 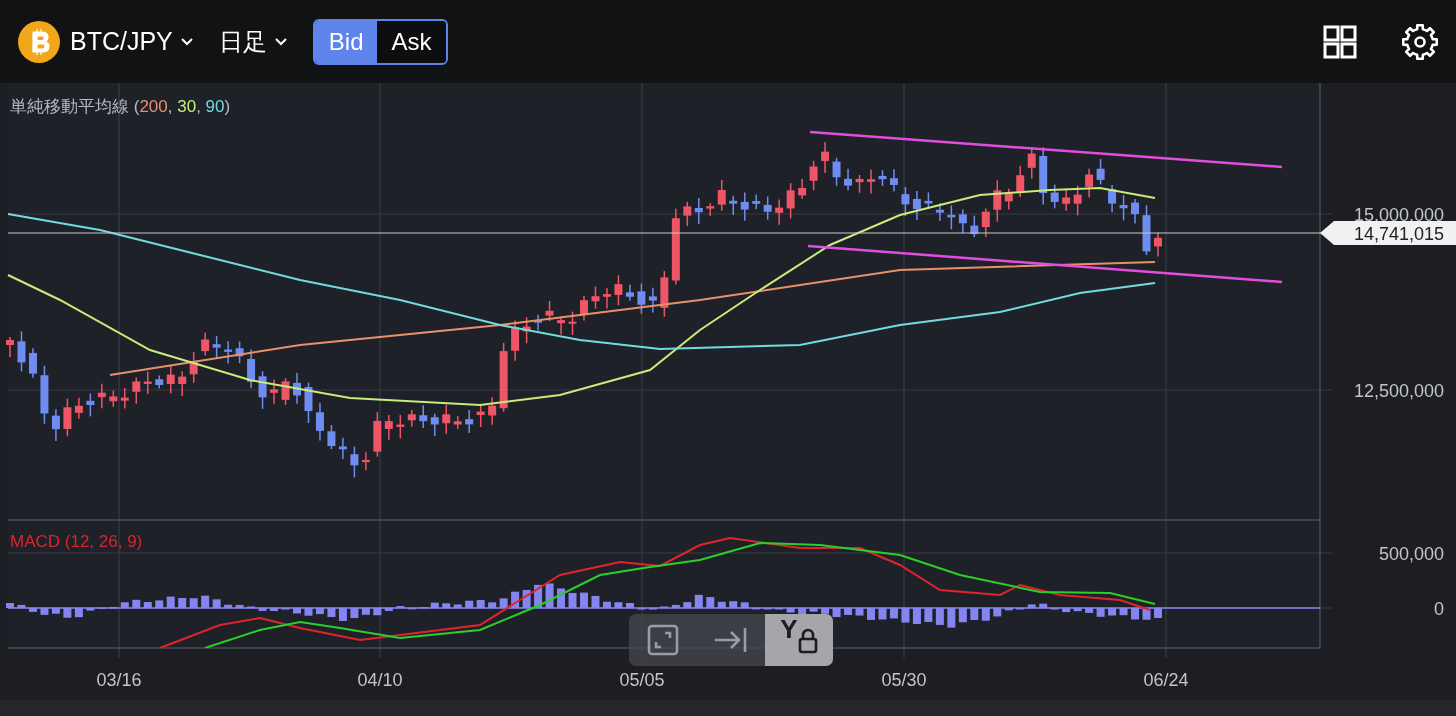 I want to click on date-axis-label: 04/10, so click(x=380, y=680).